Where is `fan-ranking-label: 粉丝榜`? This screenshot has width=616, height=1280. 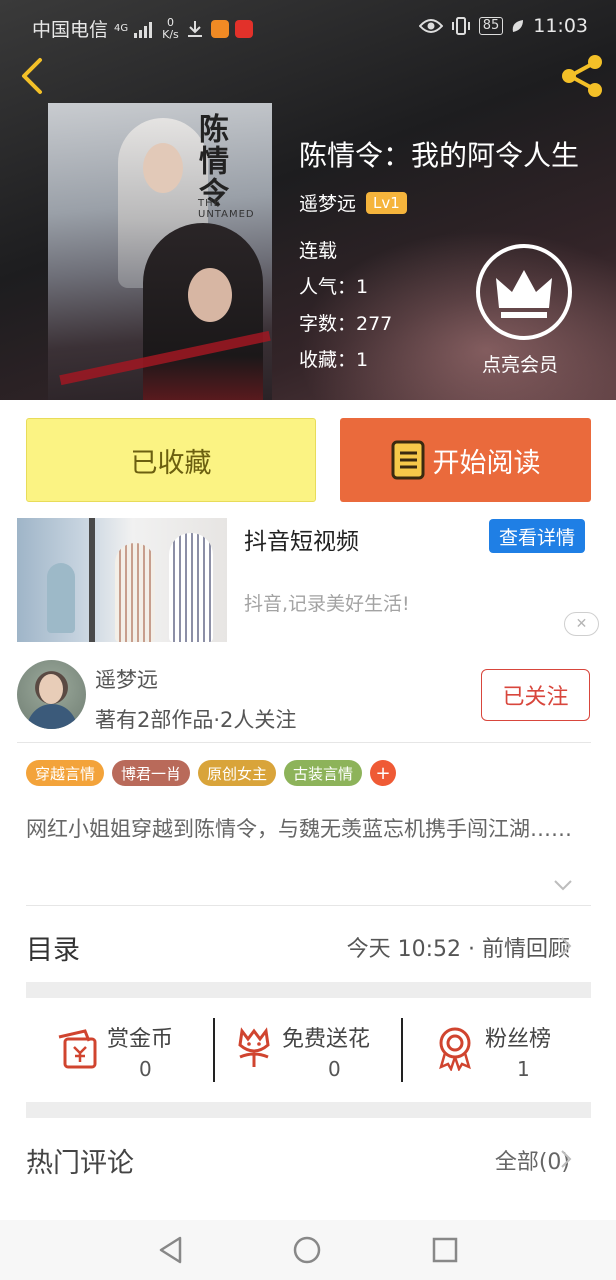 fan-ranking-label: 粉丝榜 is located at coordinates (518, 1039).